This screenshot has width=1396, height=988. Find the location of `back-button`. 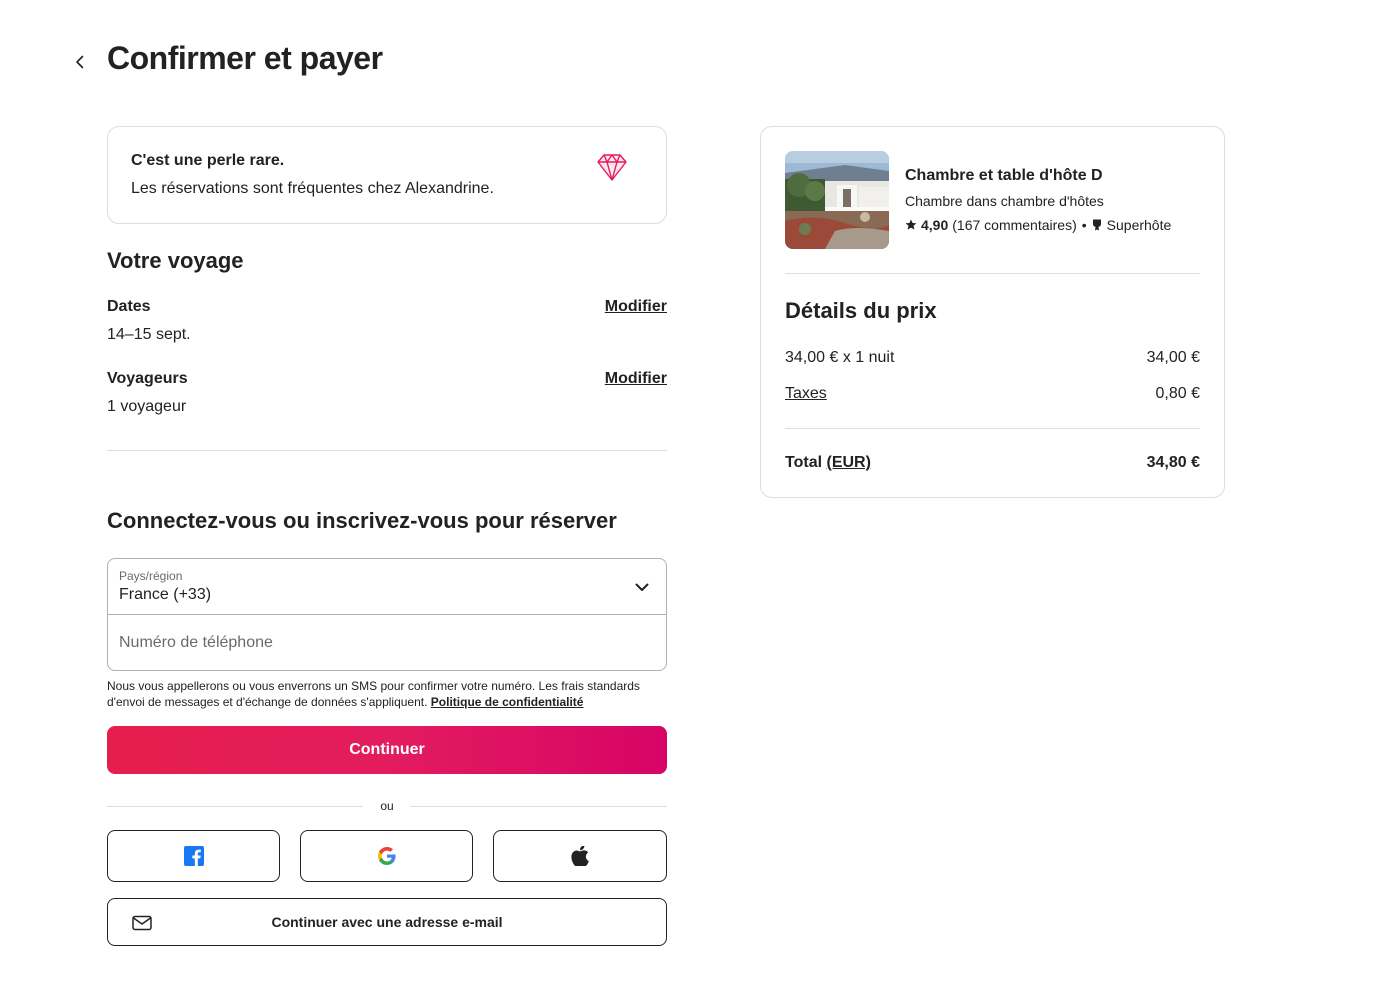

back-button is located at coordinates (80, 62).